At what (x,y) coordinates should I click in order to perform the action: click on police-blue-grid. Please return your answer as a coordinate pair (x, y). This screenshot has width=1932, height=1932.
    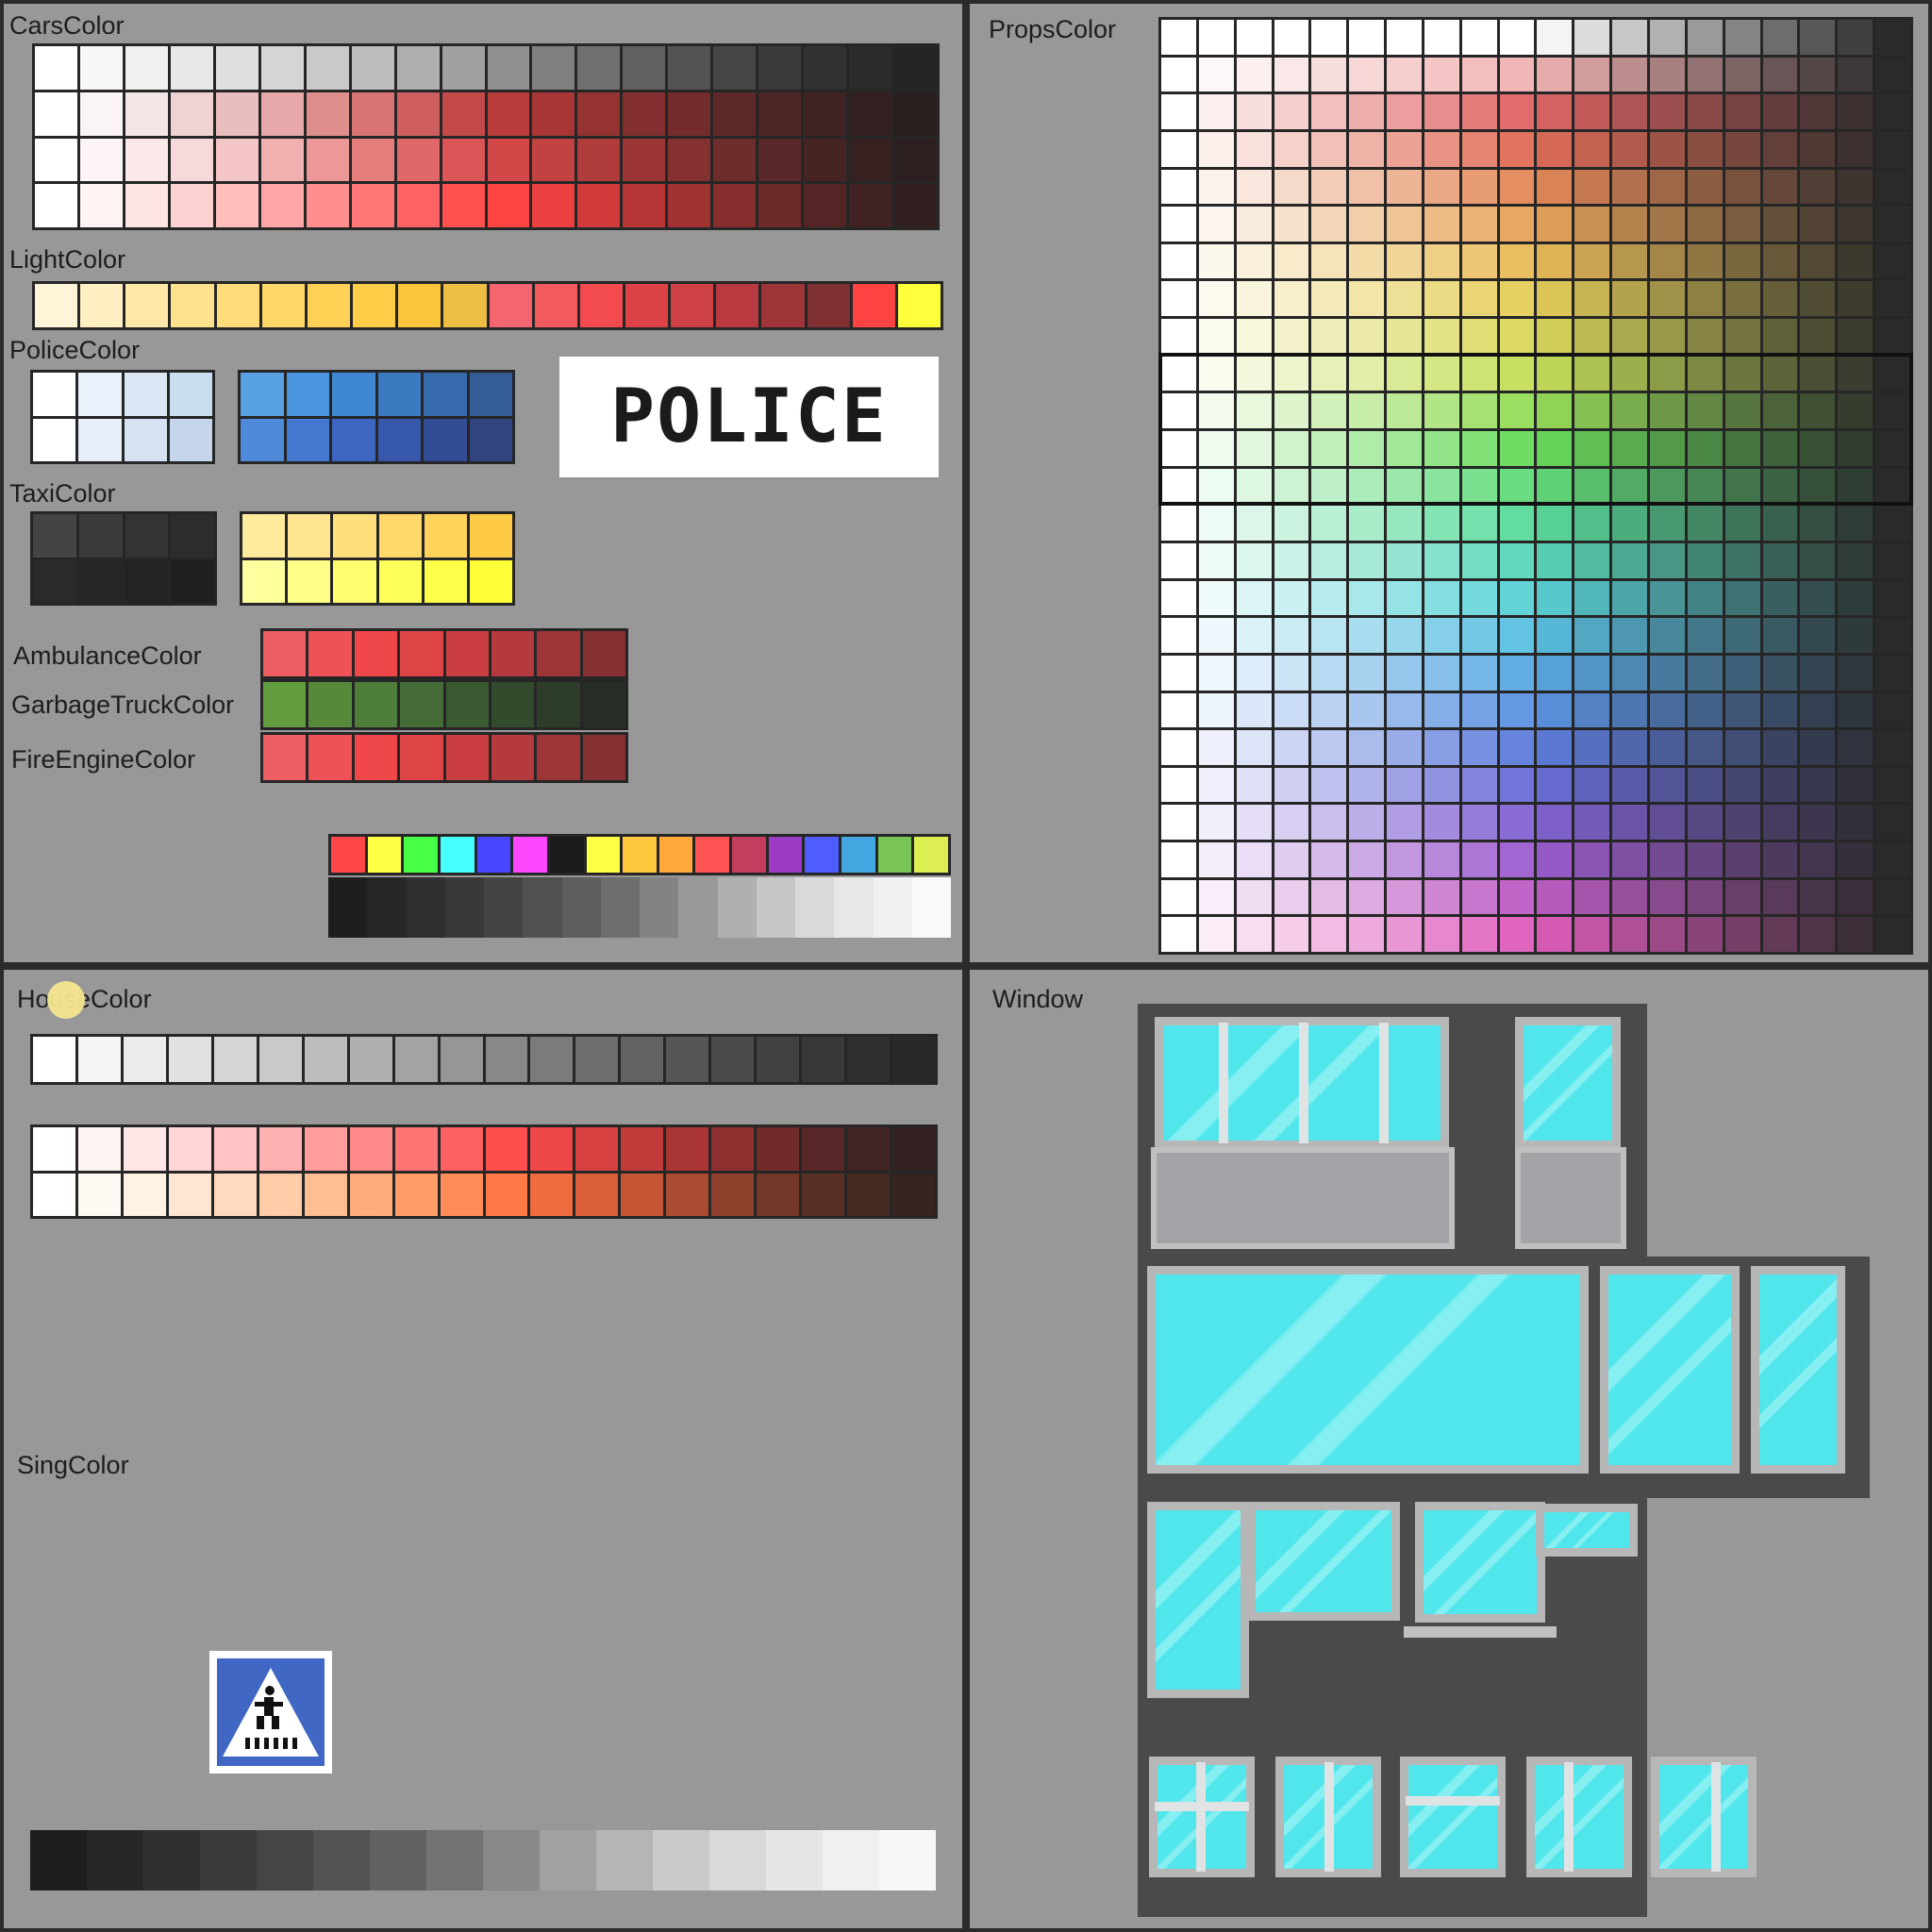
    Looking at the image, I should click on (377, 417).